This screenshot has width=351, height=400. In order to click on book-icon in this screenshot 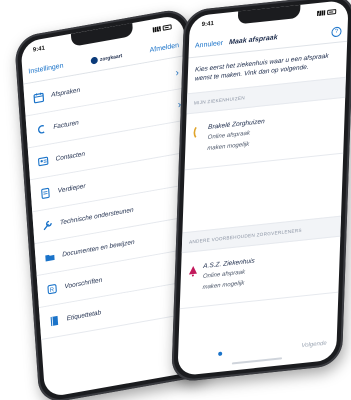, I will do `click(54, 321)`.